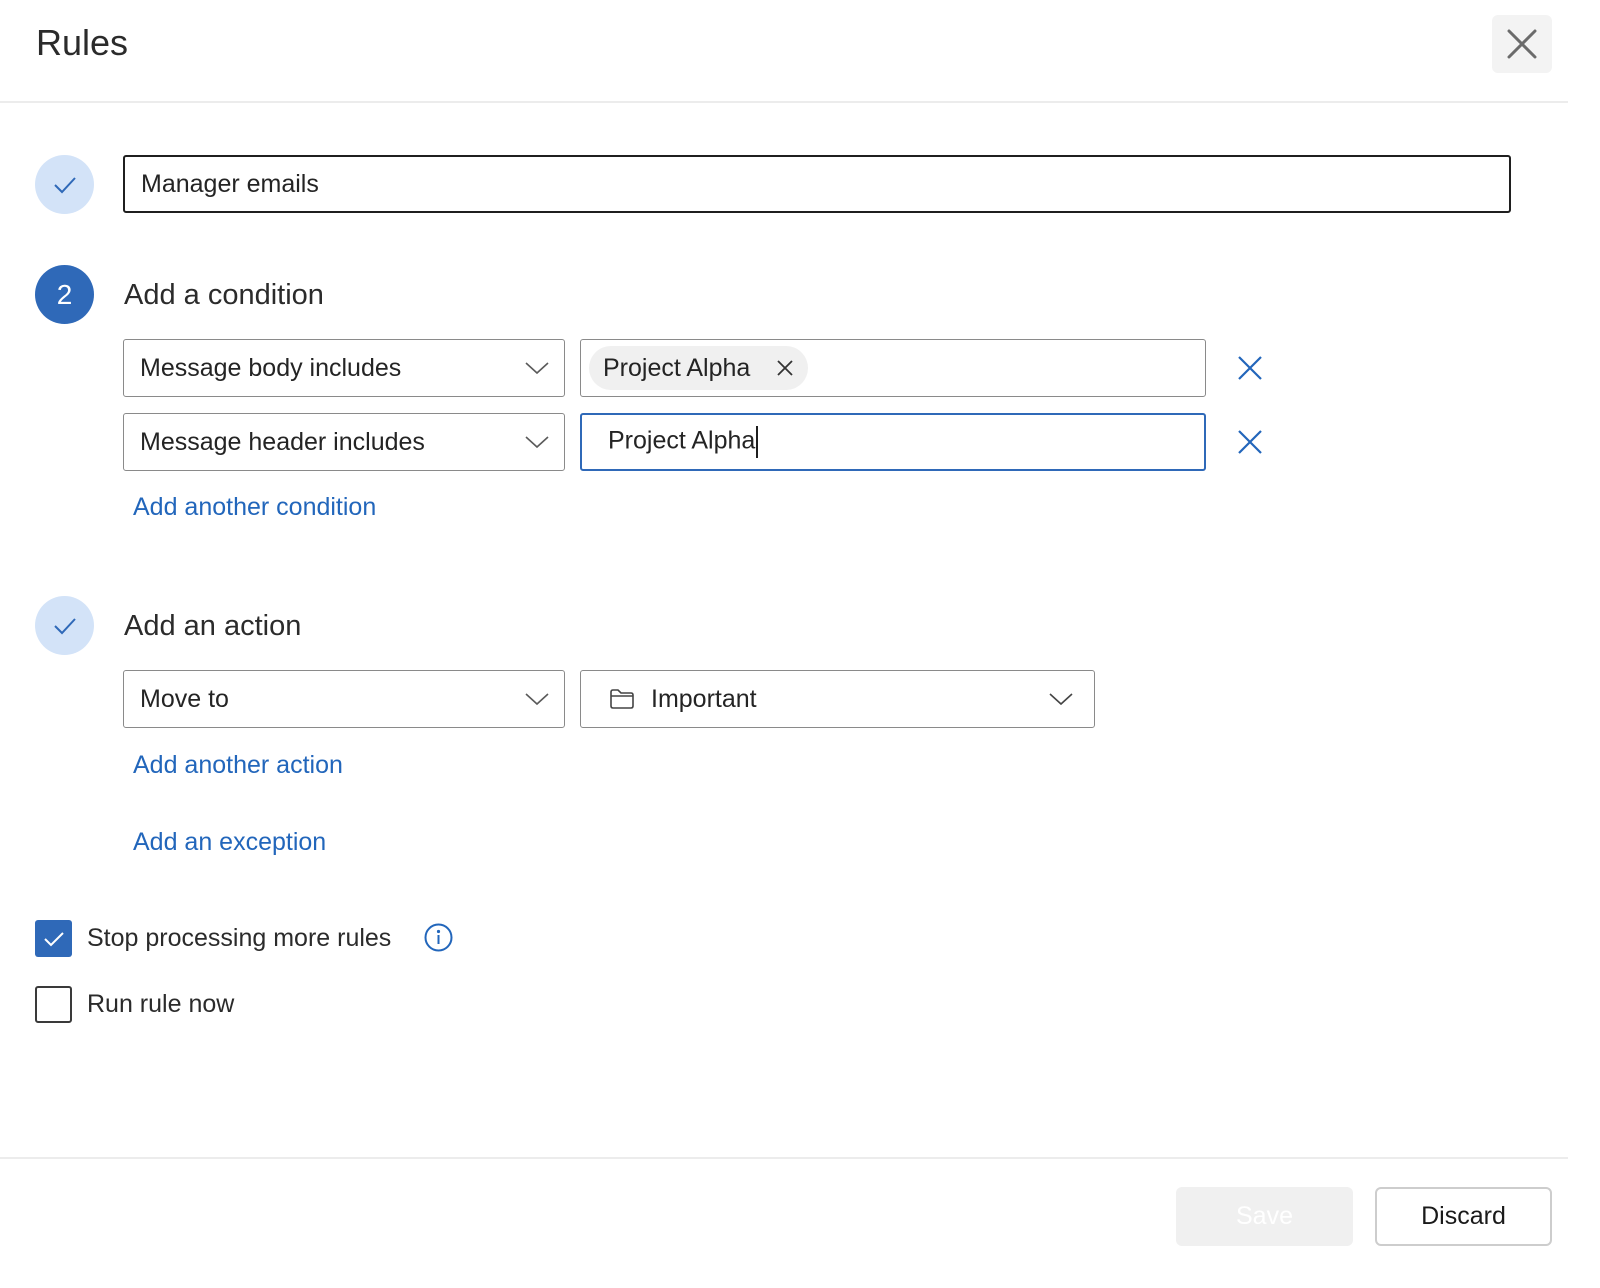  I want to click on header-divider, so click(784, 102).